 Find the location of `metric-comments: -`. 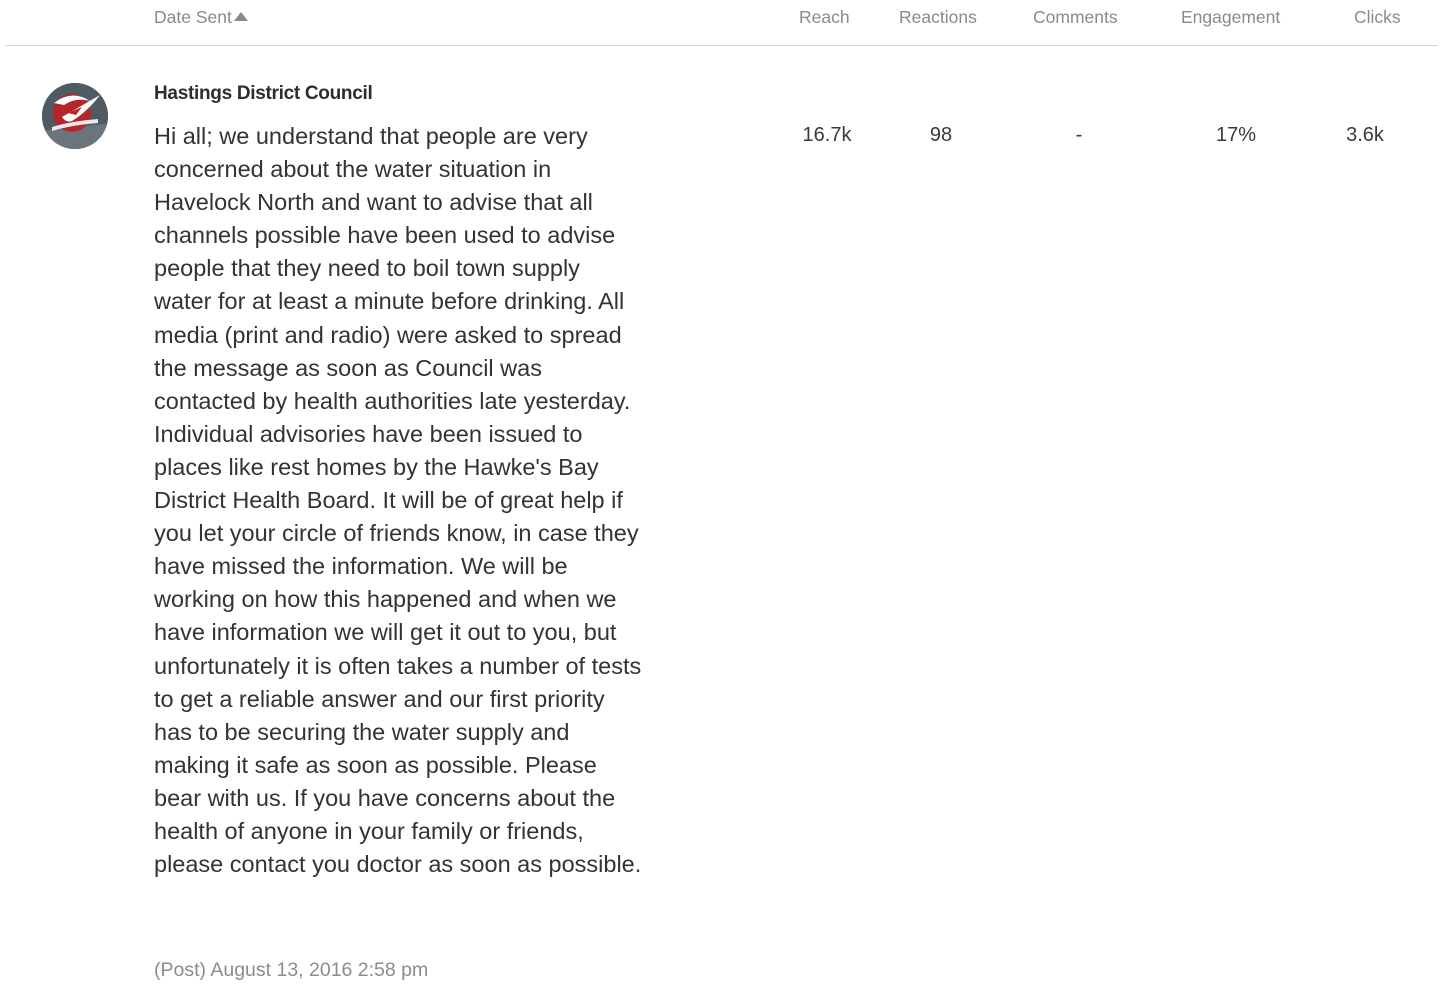

metric-comments: - is located at coordinates (1079, 135).